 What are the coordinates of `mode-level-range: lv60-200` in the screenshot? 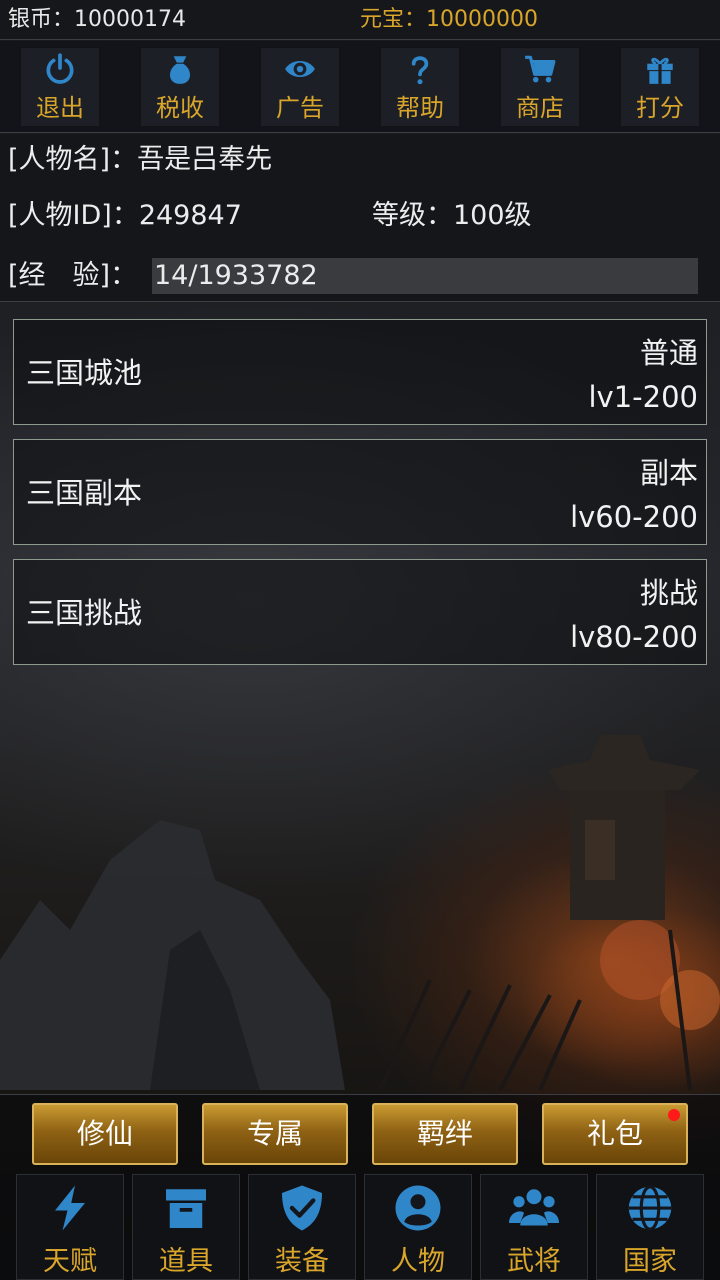 It's located at (634, 517).